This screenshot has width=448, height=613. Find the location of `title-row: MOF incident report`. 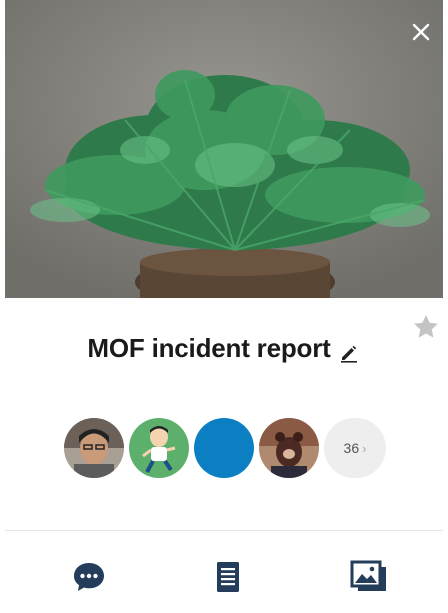

title-row: MOF incident report is located at coordinates (224, 348).